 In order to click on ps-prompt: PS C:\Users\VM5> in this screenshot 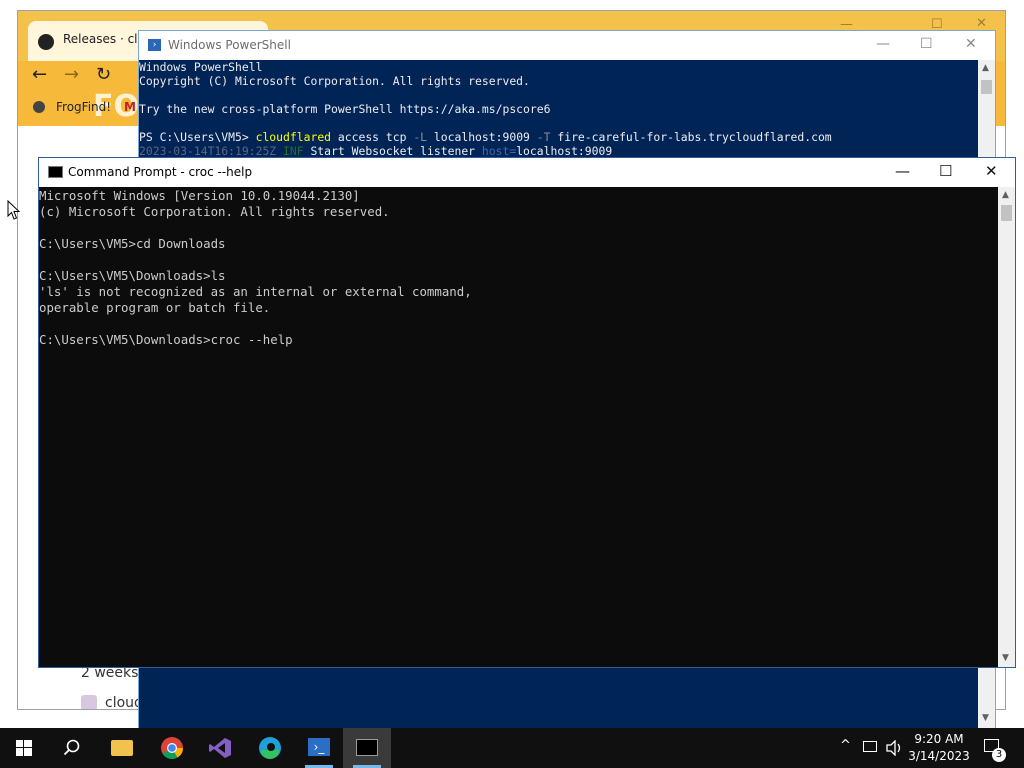, I will do `click(197, 137)`.